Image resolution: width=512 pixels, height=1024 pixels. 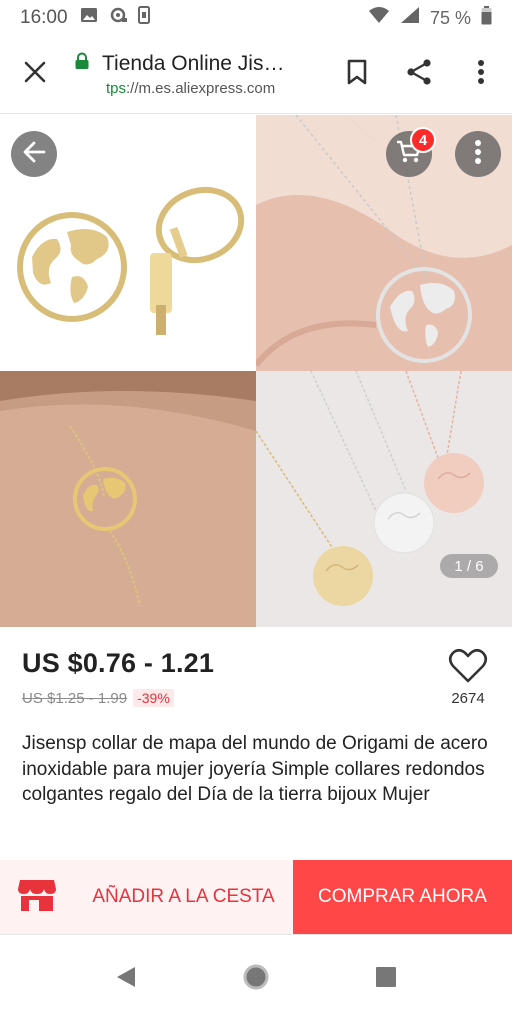 I want to click on add-to-cart-button: AÑADIR A LA CESTA, so click(x=183, y=897).